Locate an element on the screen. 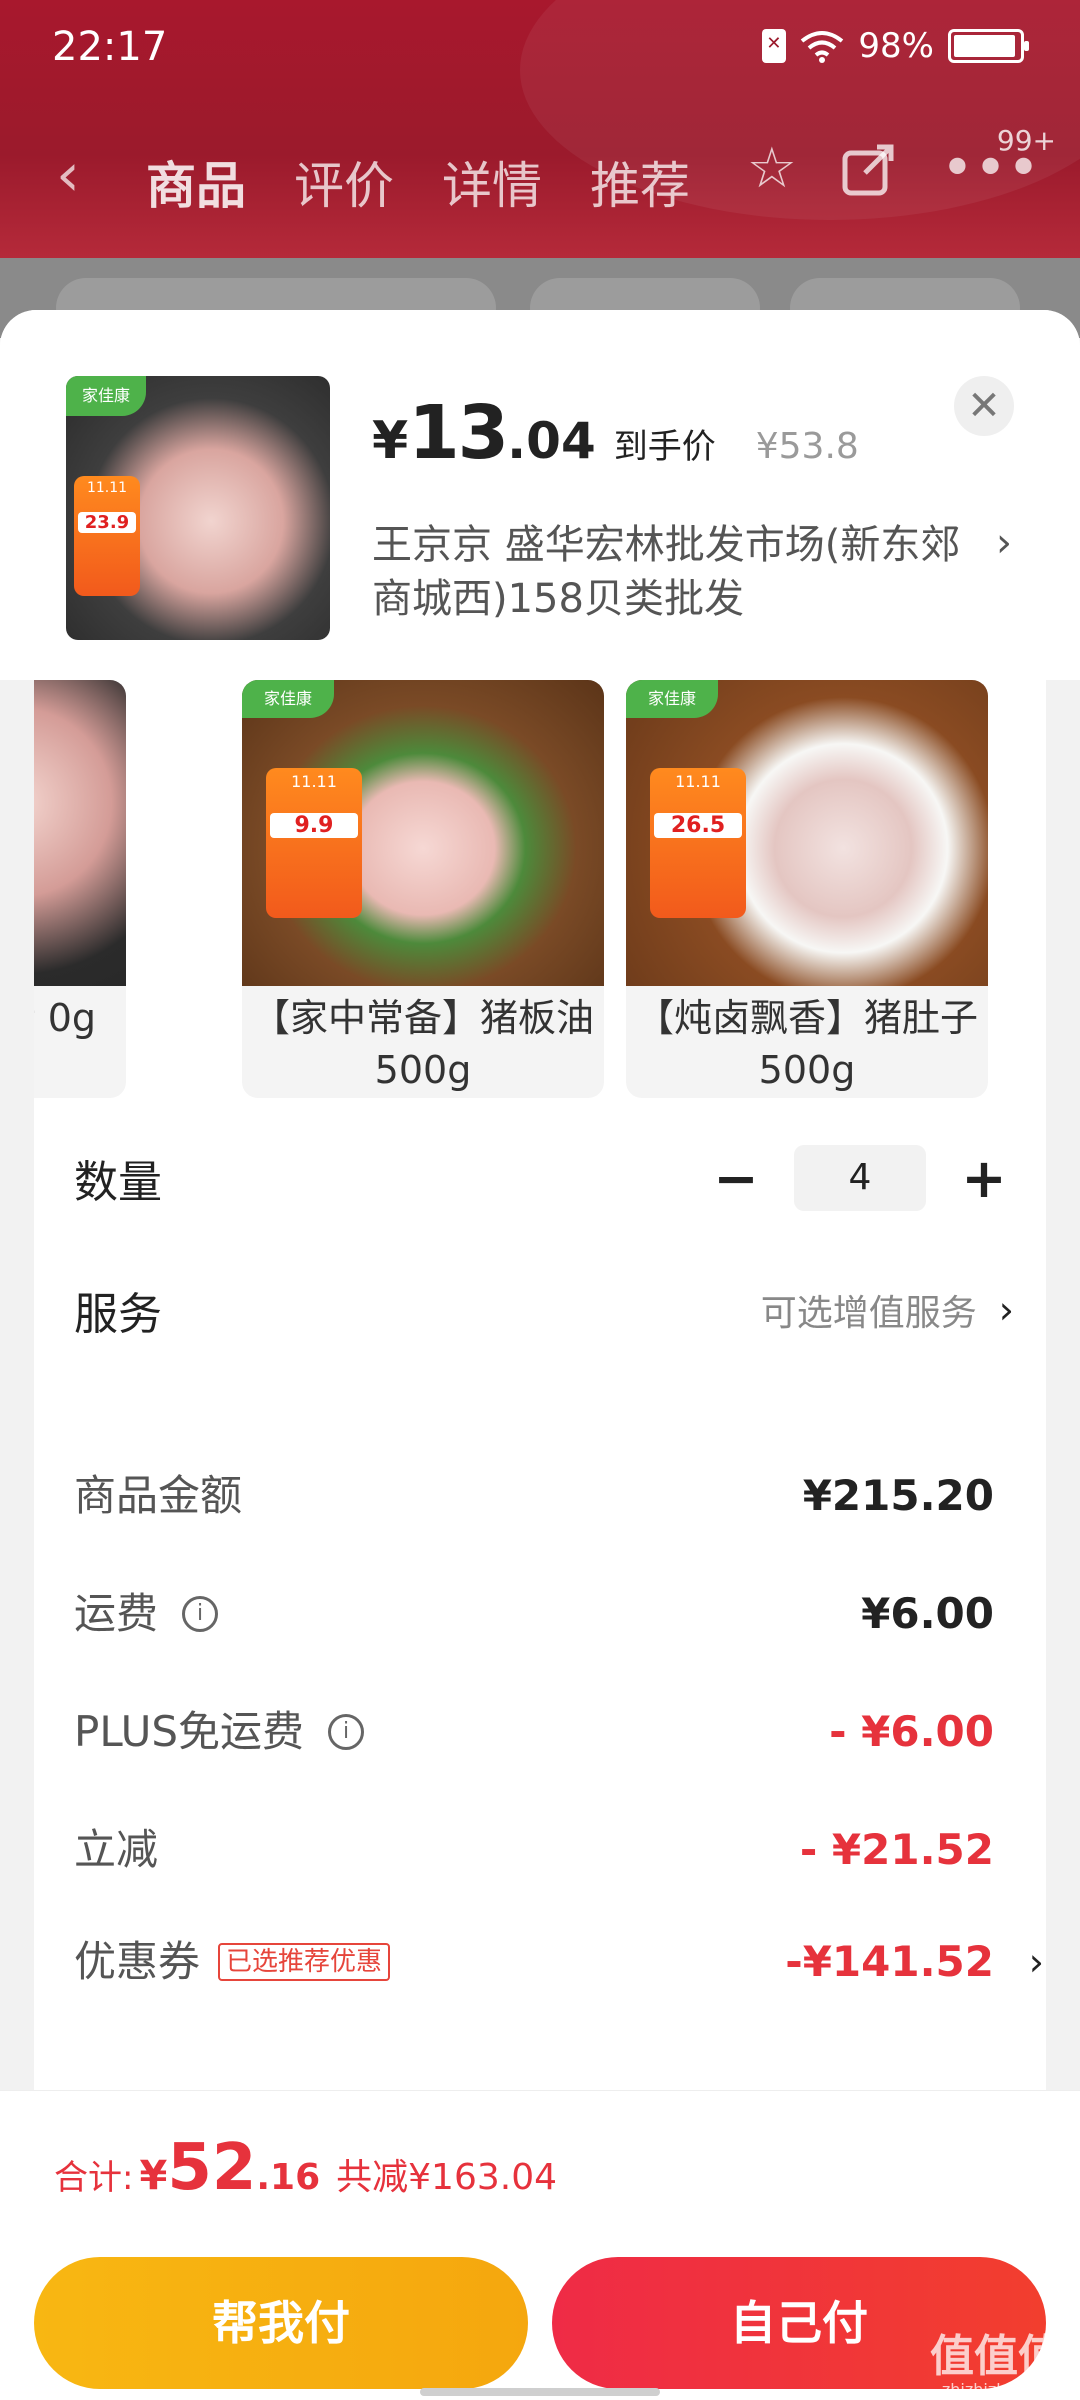 The height and width of the screenshot is (2400, 1080). variant-card: 】猪 0g is located at coordinates (80, 889).